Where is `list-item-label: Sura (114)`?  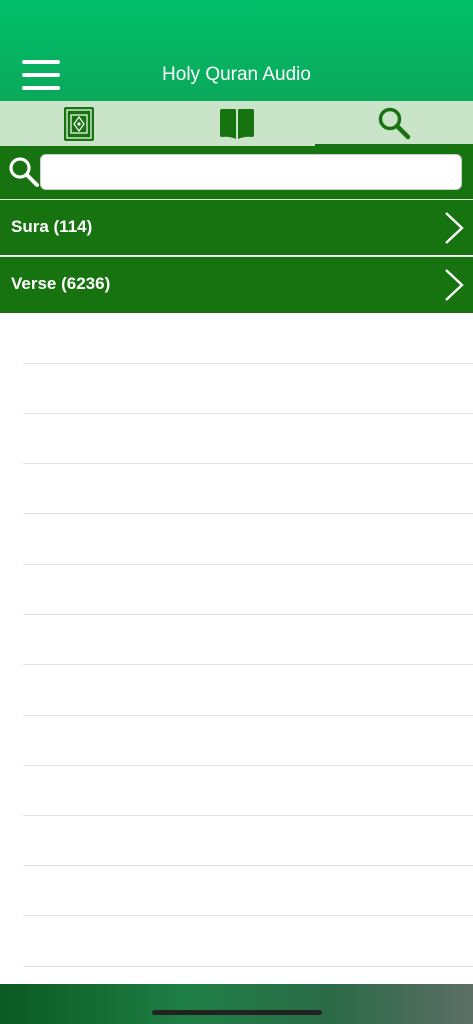 list-item-label: Sura (114) is located at coordinates (52, 226).